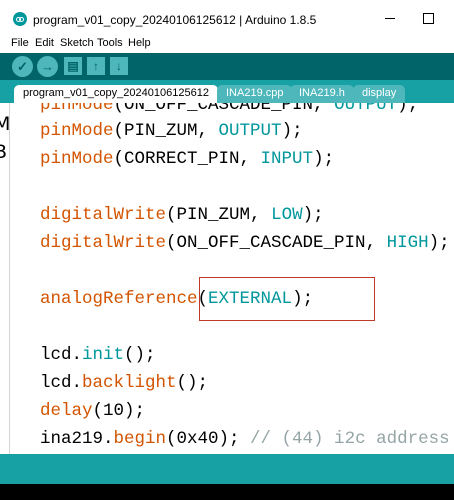 This screenshot has width=454, height=500. Describe the element at coordinates (227, 492) in the screenshot. I see `console-output` at that location.